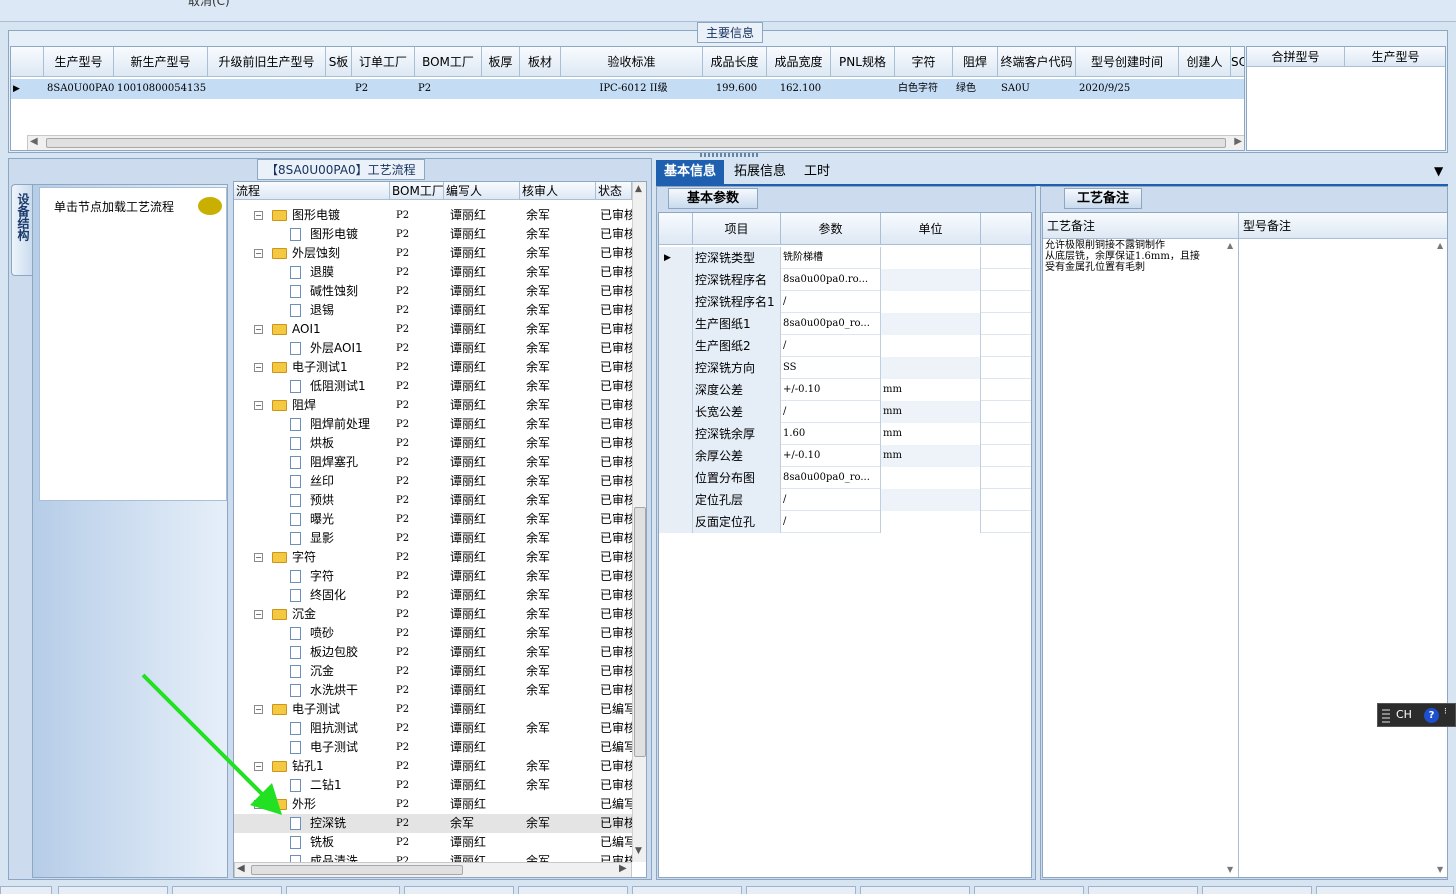 The image size is (1456, 894). What do you see at coordinates (22, 230) in the screenshot?
I see `equipment-structure-tab: 设备结构` at bounding box center [22, 230].